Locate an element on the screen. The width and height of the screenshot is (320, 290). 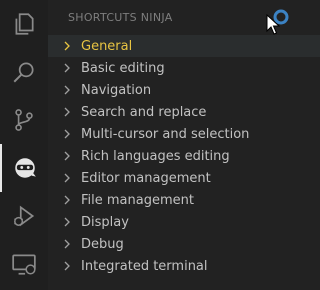
tree-item-search-and-replace: Search and replace is located at coordinates (184, 112).